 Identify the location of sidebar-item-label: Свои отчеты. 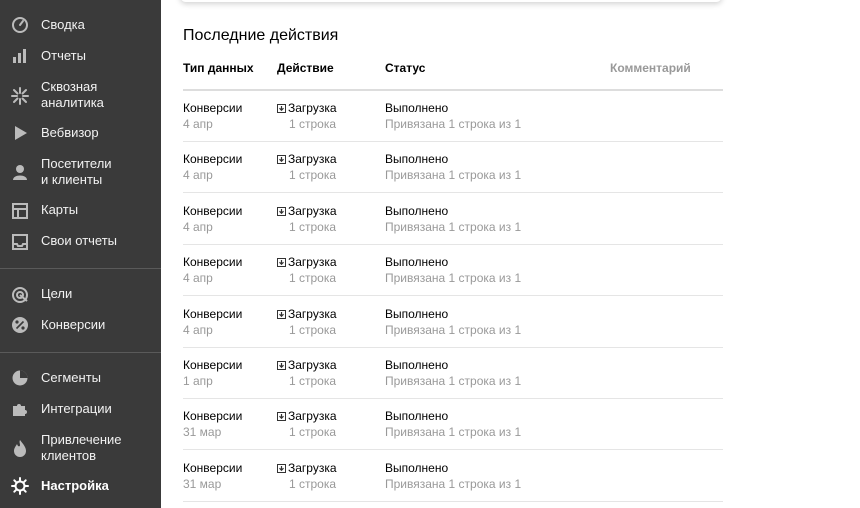
(79, 240).